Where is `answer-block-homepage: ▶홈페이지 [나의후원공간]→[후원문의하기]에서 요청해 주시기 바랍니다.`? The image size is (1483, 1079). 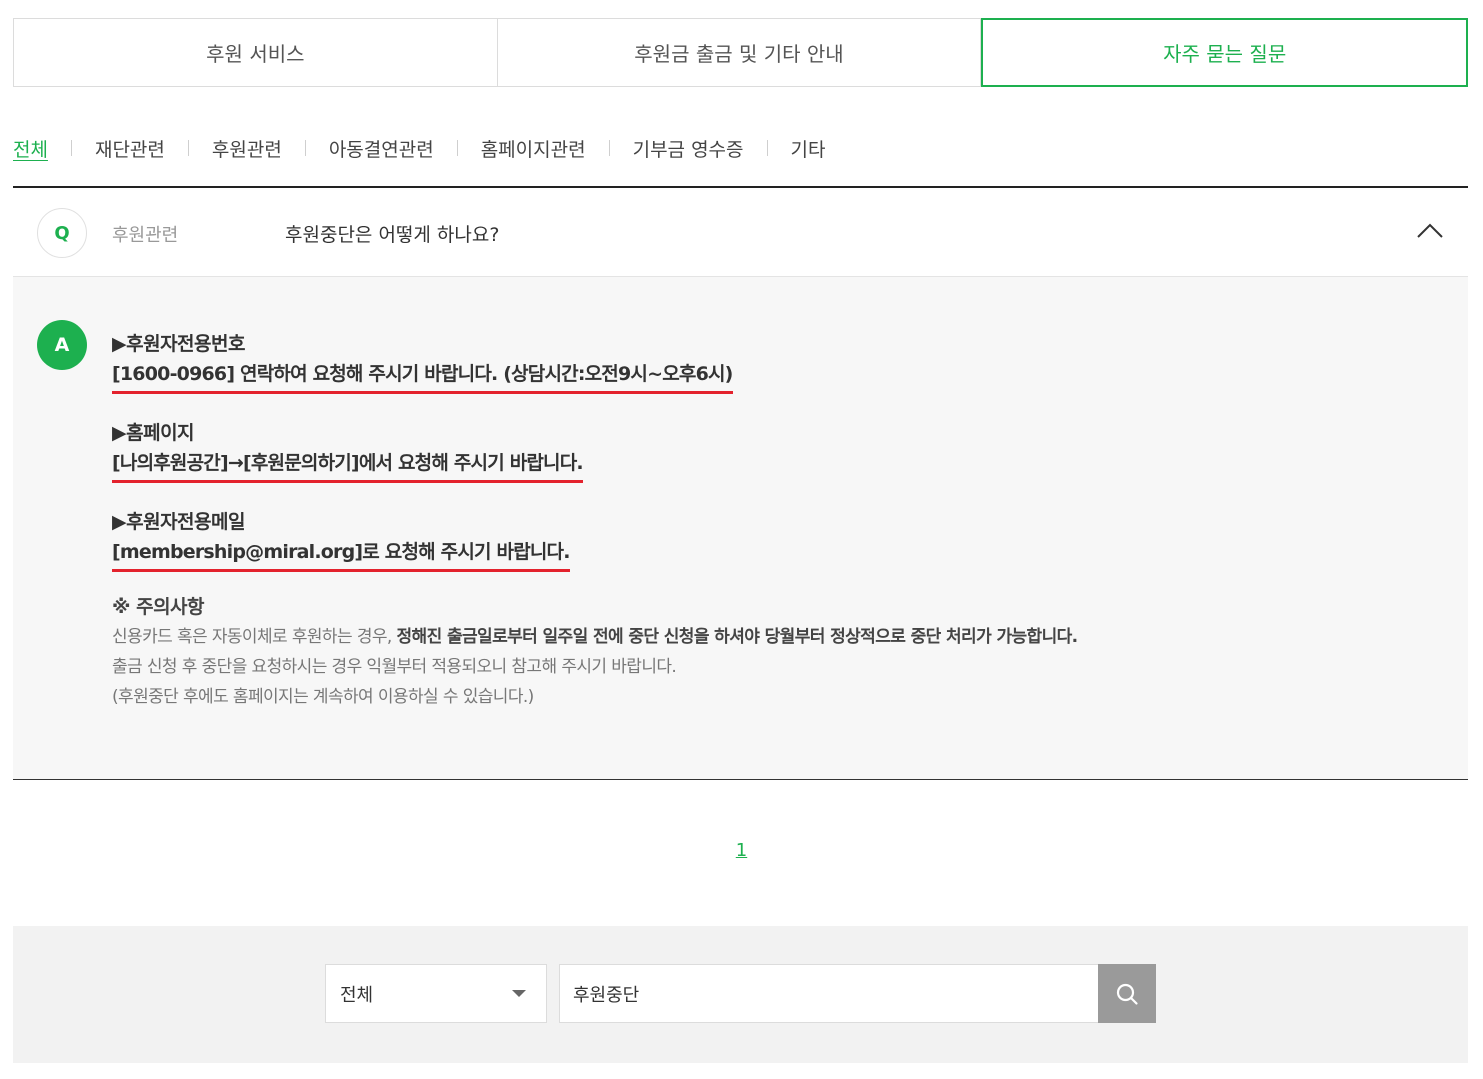 answer-block-homepage: ▶홈페이지 [나의후원공간]→[후원문의하기]에서 요청해 주시기 바랍니다. is located at coordinates (595, 450).